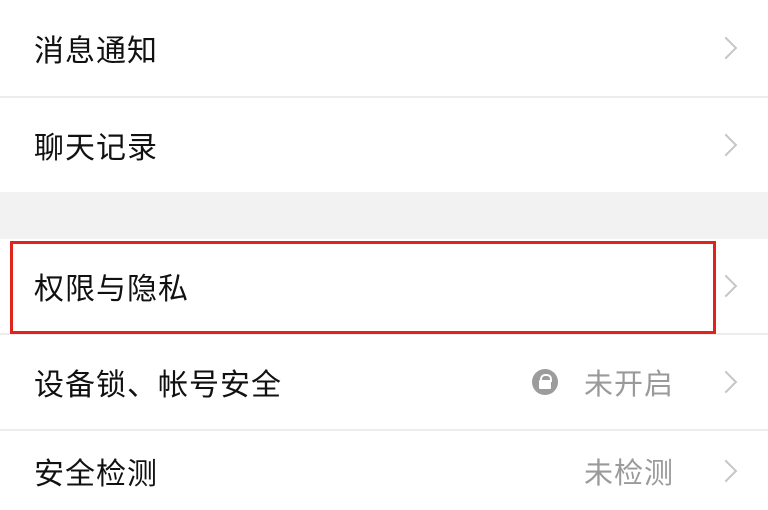 The height and width of the screenshot is (510, 768). I want to click on settings-item-label: 安全检测, so click(96, 474).